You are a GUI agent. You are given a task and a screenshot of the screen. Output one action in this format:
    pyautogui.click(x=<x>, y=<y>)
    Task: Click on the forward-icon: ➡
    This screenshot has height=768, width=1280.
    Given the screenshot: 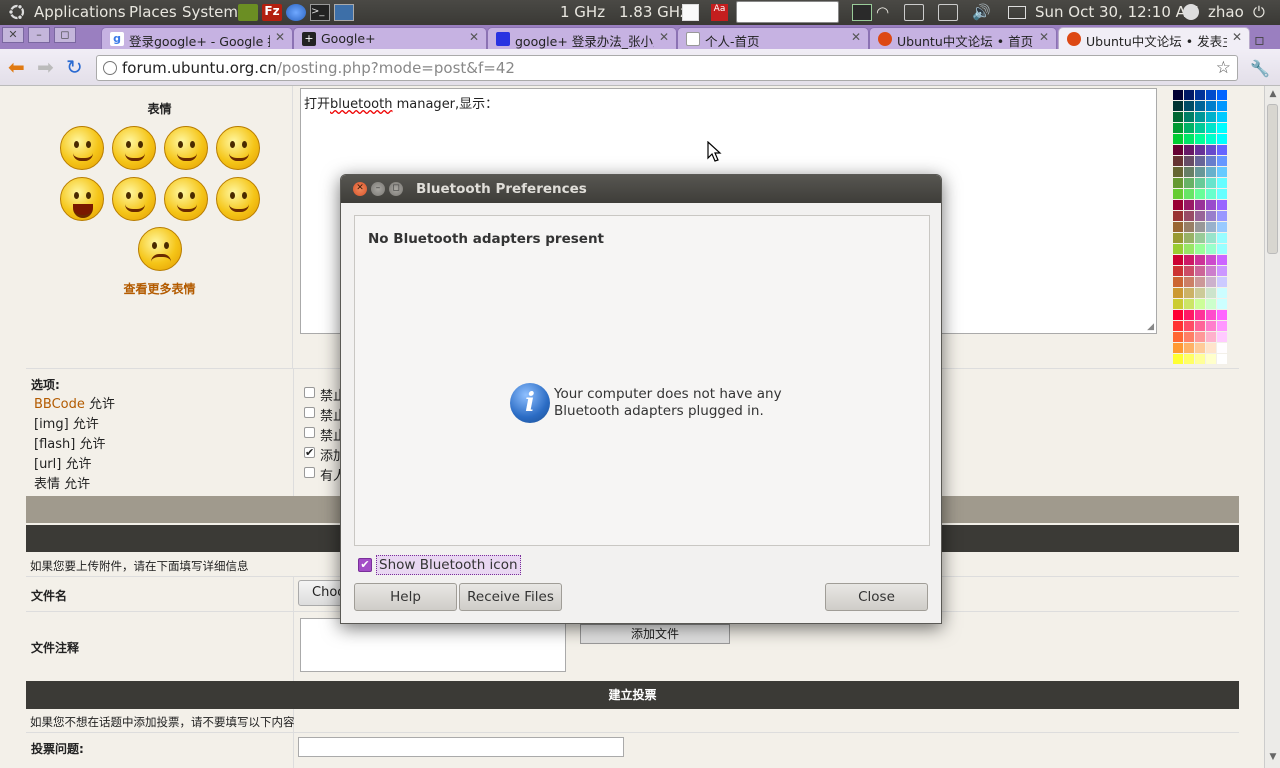 What is the action you would take?
    pyautogui.click(x=45, y=67)
    